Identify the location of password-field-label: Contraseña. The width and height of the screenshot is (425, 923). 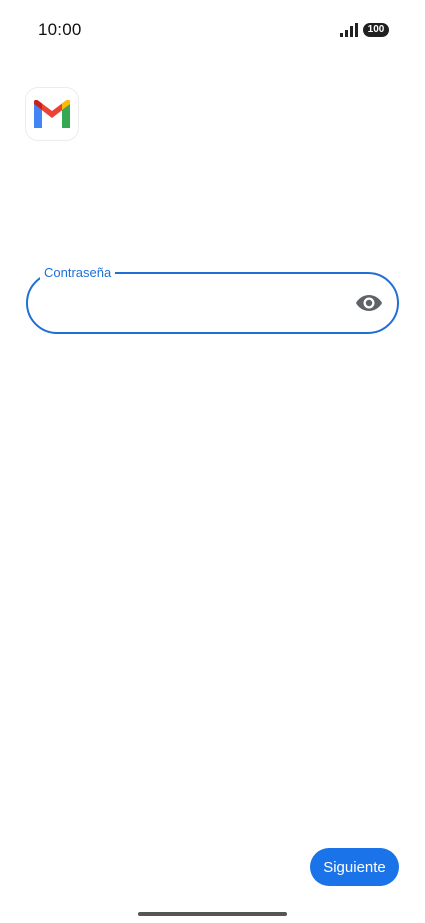
(78, 273).